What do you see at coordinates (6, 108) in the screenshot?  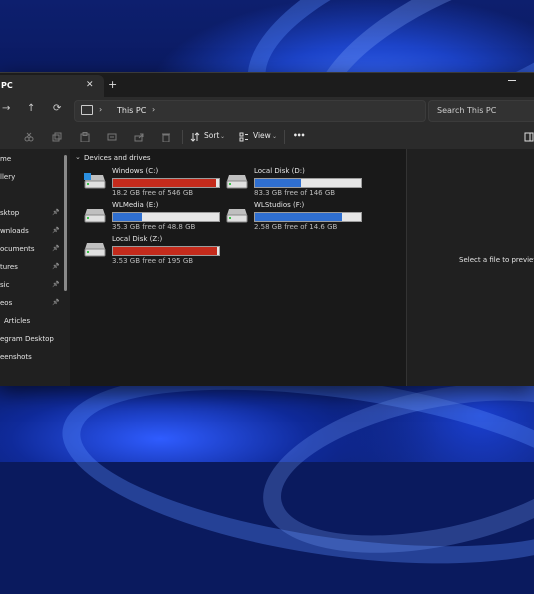 I see `forward-icon: →` at bounding box center [6, 108].